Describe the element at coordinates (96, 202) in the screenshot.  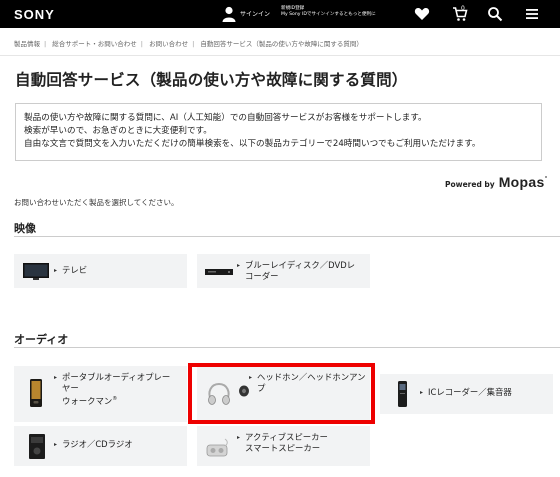
I see `select-product-prompt: お問い合わせいただく製品を選択してください。` at that location.